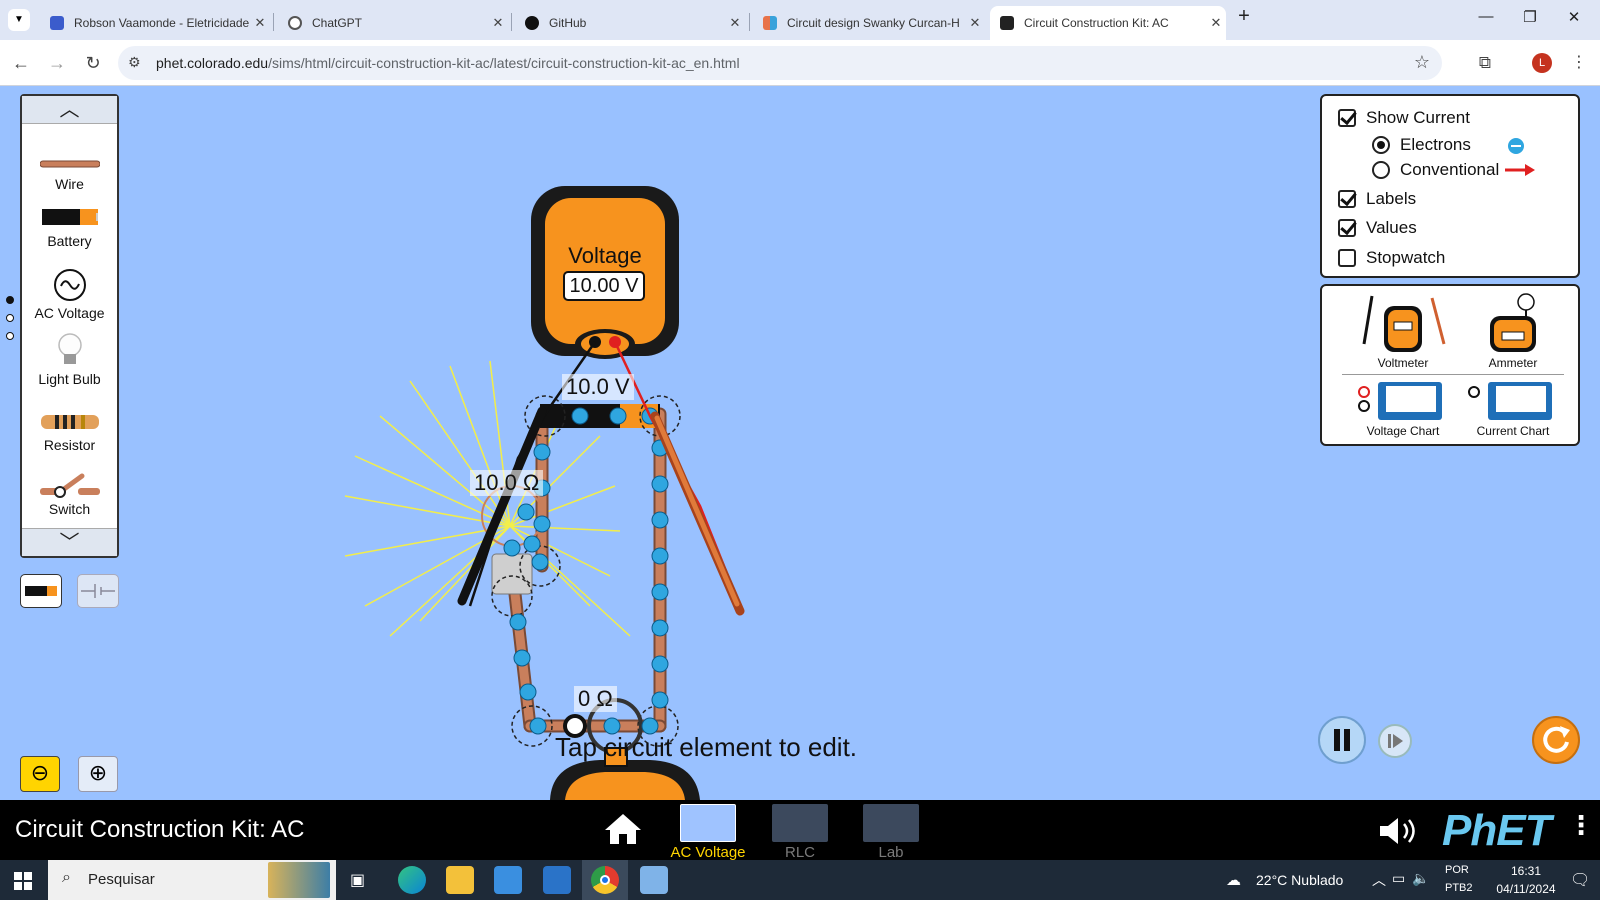 This screenshot has height=900, width=1600. I want to click on network-icon: ▭, so click(1398, 878).